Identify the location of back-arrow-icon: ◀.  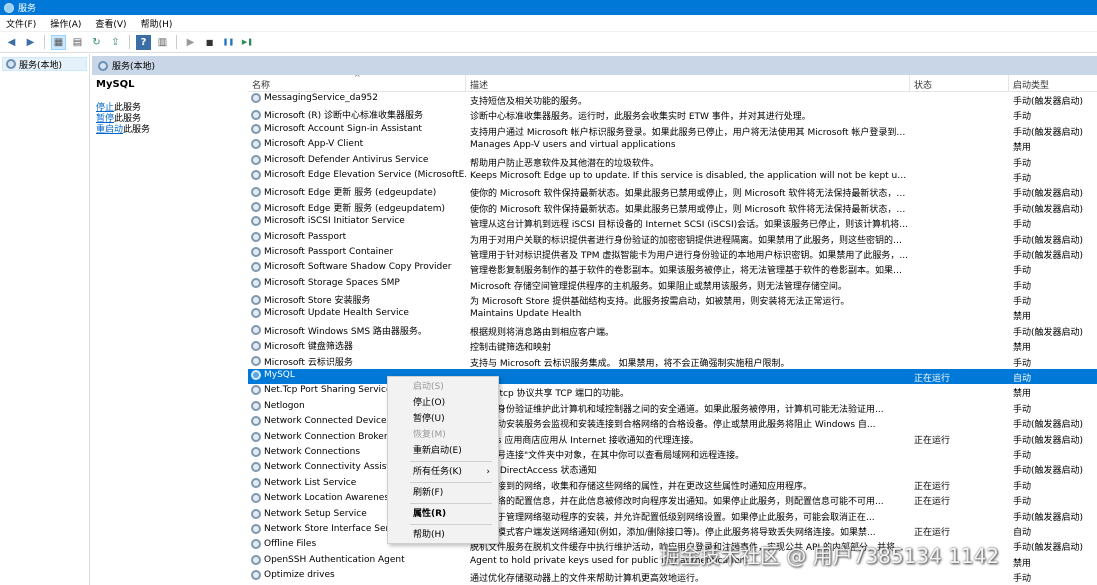
(11, 42).